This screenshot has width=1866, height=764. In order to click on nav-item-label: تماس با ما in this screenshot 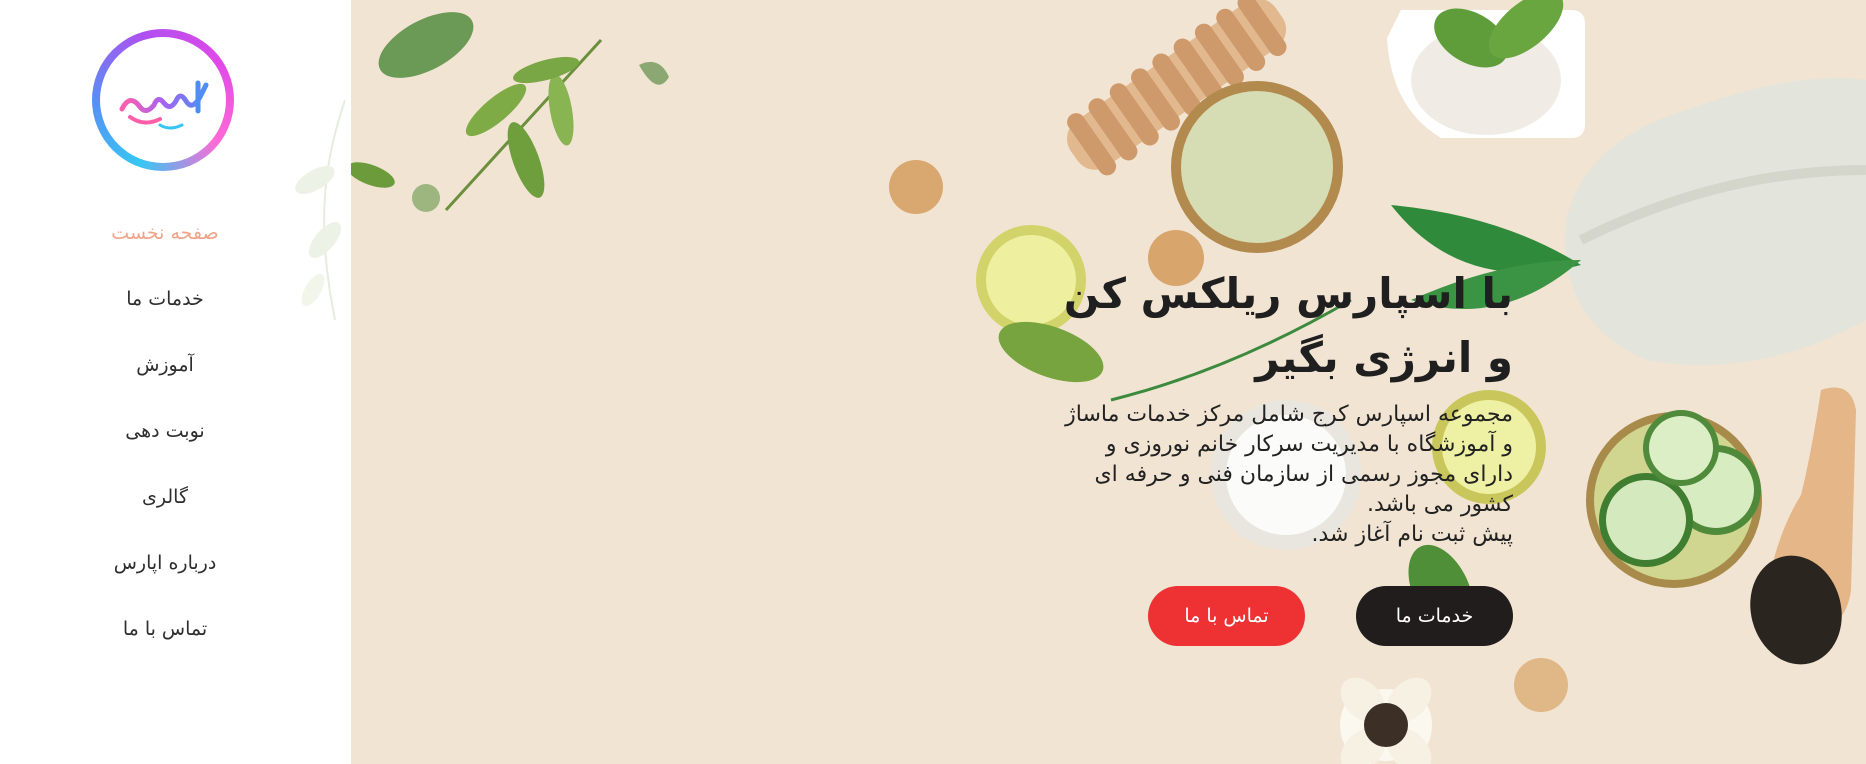, I will do `click(165, 629)`.